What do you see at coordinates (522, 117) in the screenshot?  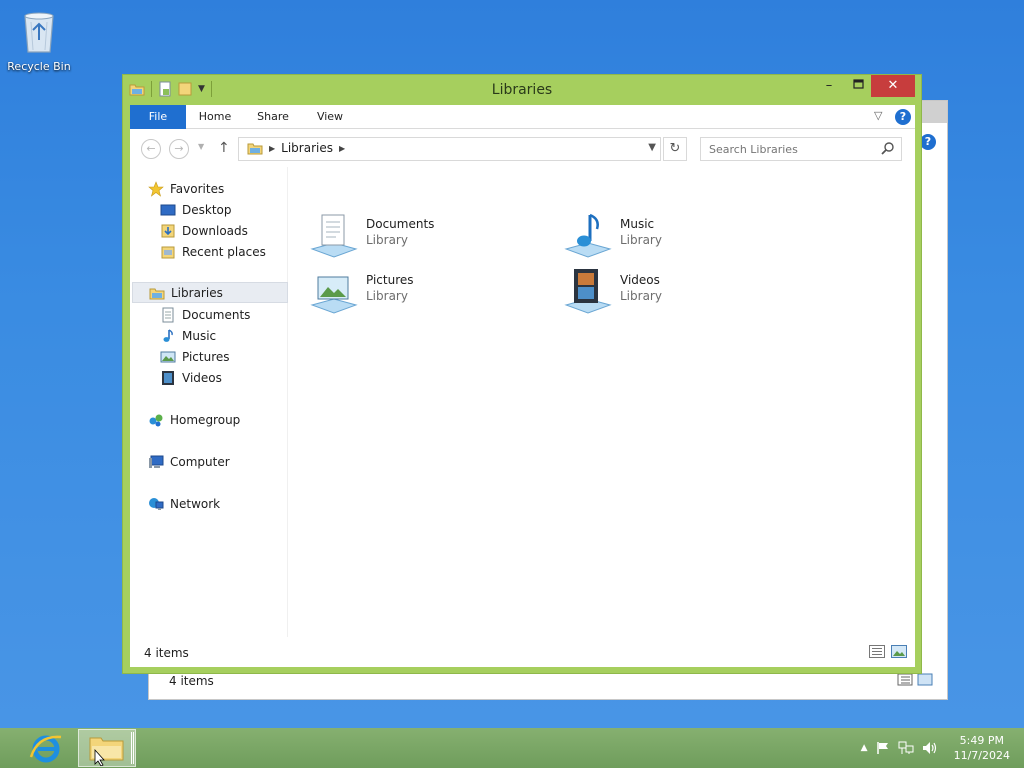 I see `ribbon-tabs: File Home Share View ▽ ?` at bounding box center [522, 117].